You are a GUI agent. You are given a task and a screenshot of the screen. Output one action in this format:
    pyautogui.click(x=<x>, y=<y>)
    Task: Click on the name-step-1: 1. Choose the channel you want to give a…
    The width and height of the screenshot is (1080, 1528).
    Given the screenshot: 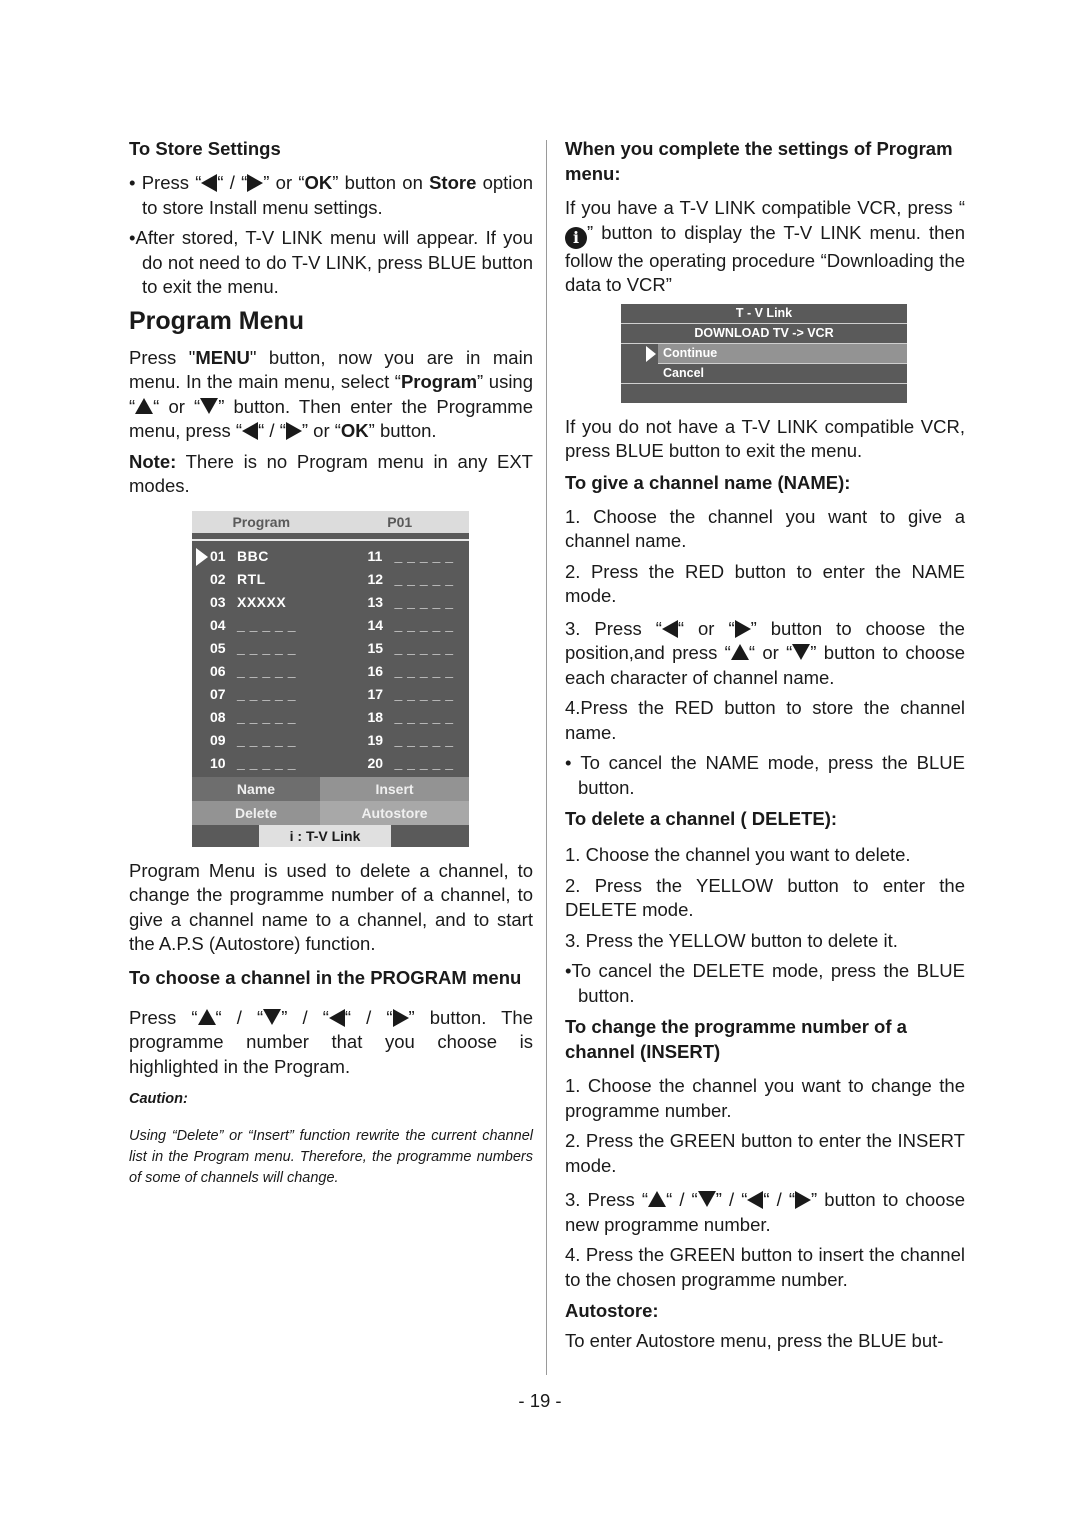 What is the action you would take?
    pyautogui.click(x=765, y=528)
    